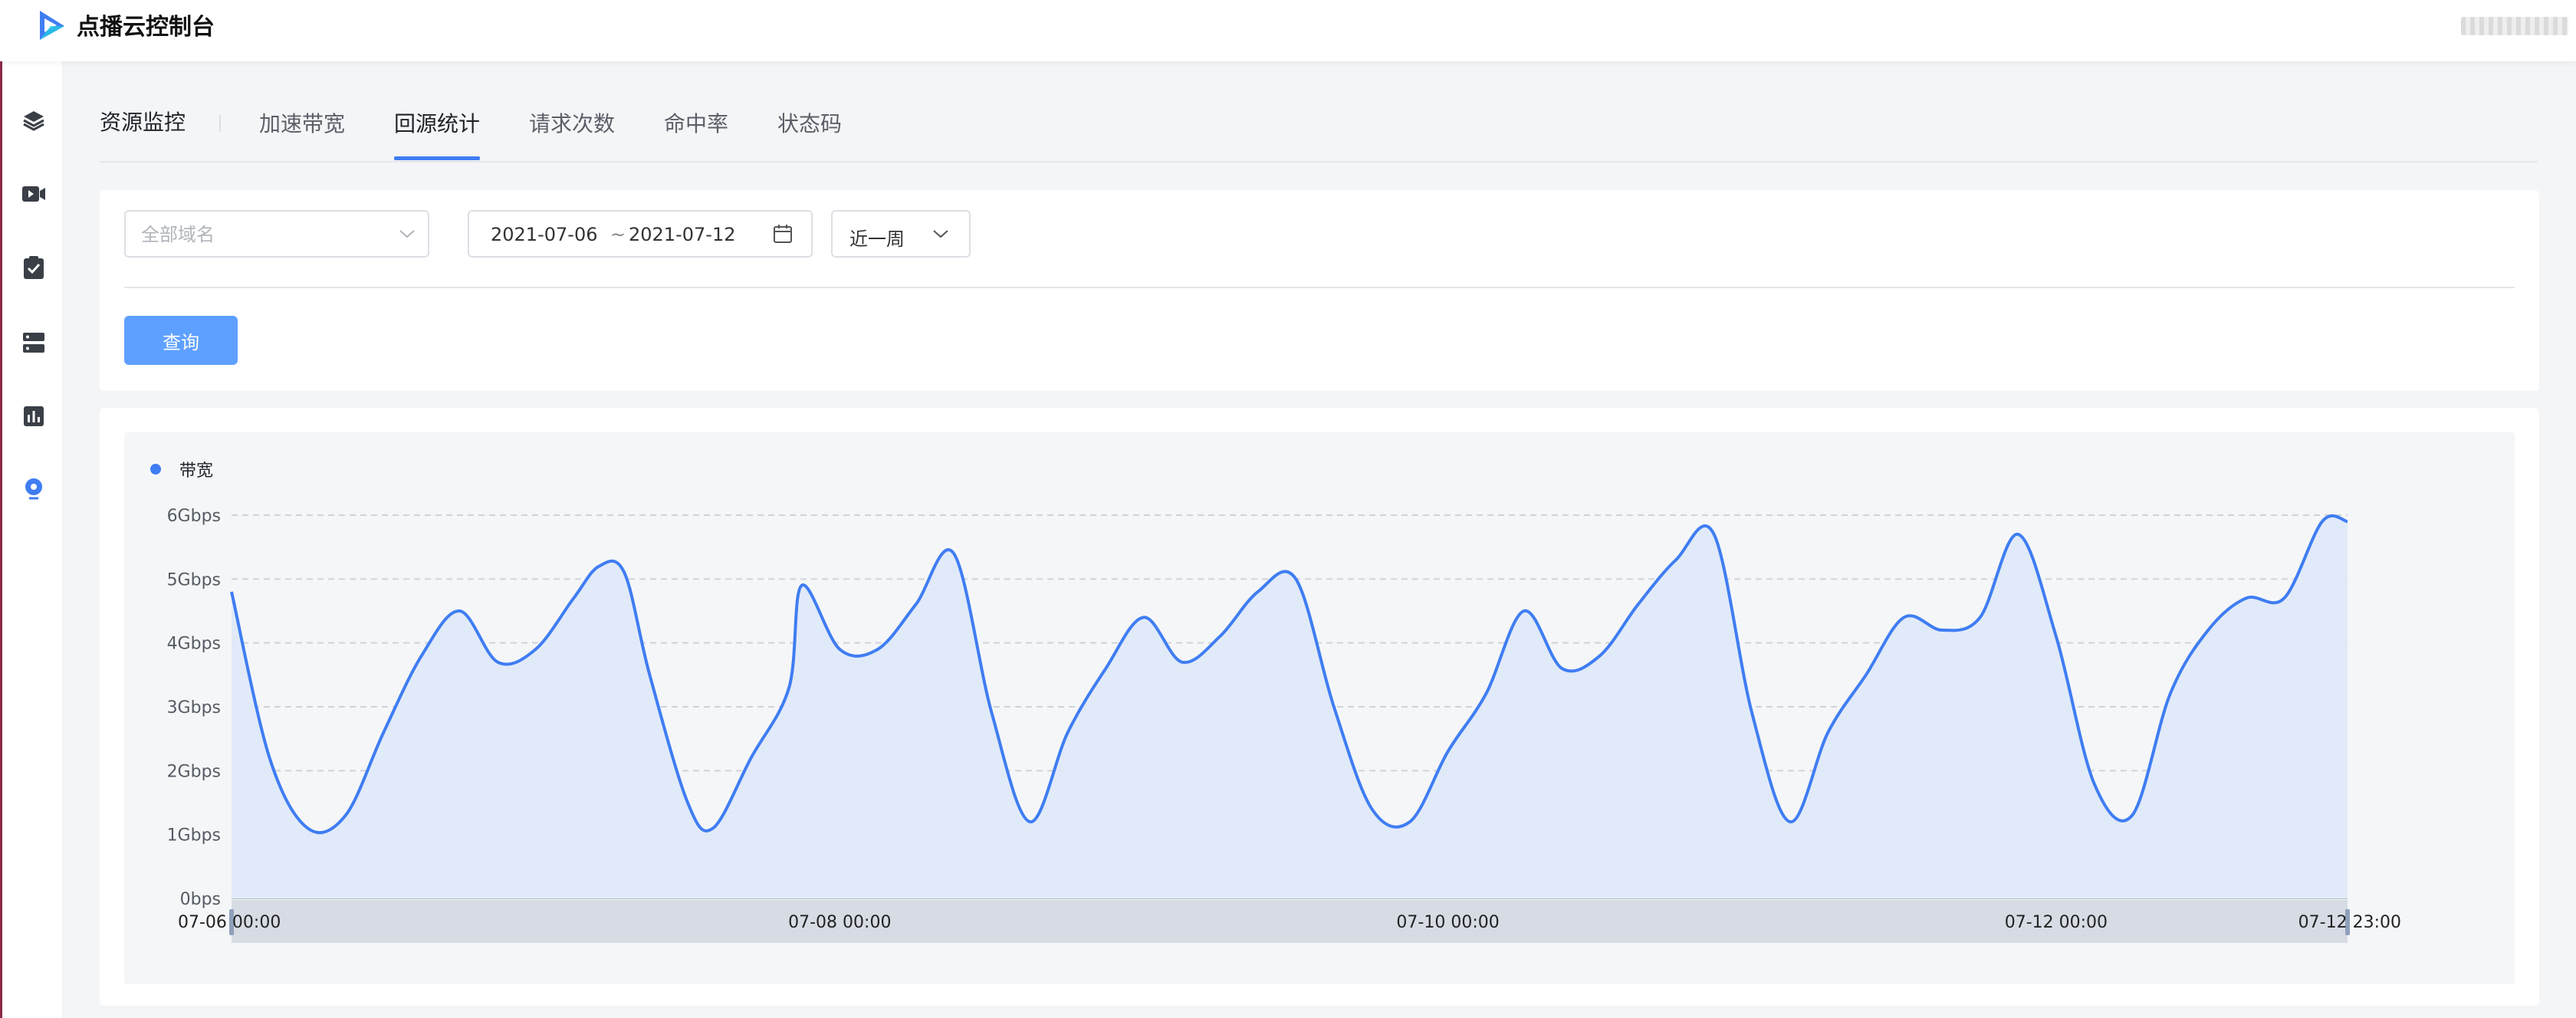 This screenshot has height=1018, width=2576. I want to click on date-end: 2021-07-12, so click(682, 234).